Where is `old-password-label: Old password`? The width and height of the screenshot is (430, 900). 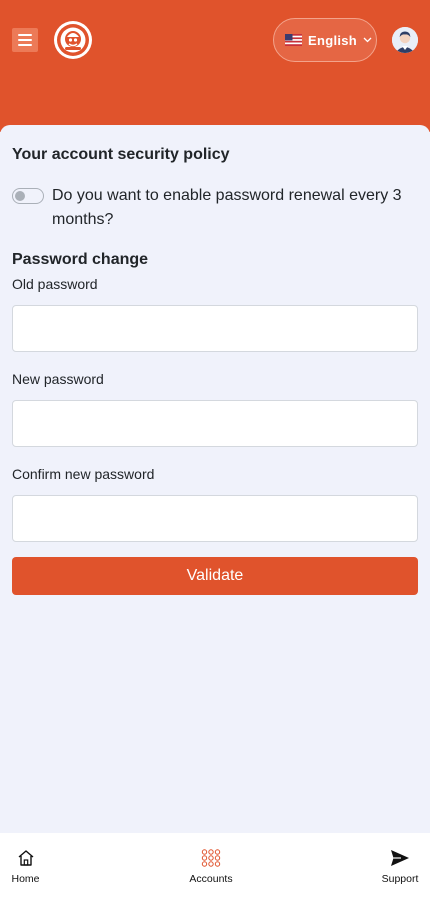 old-password-label: Old password is located at coordinates (55, 284).